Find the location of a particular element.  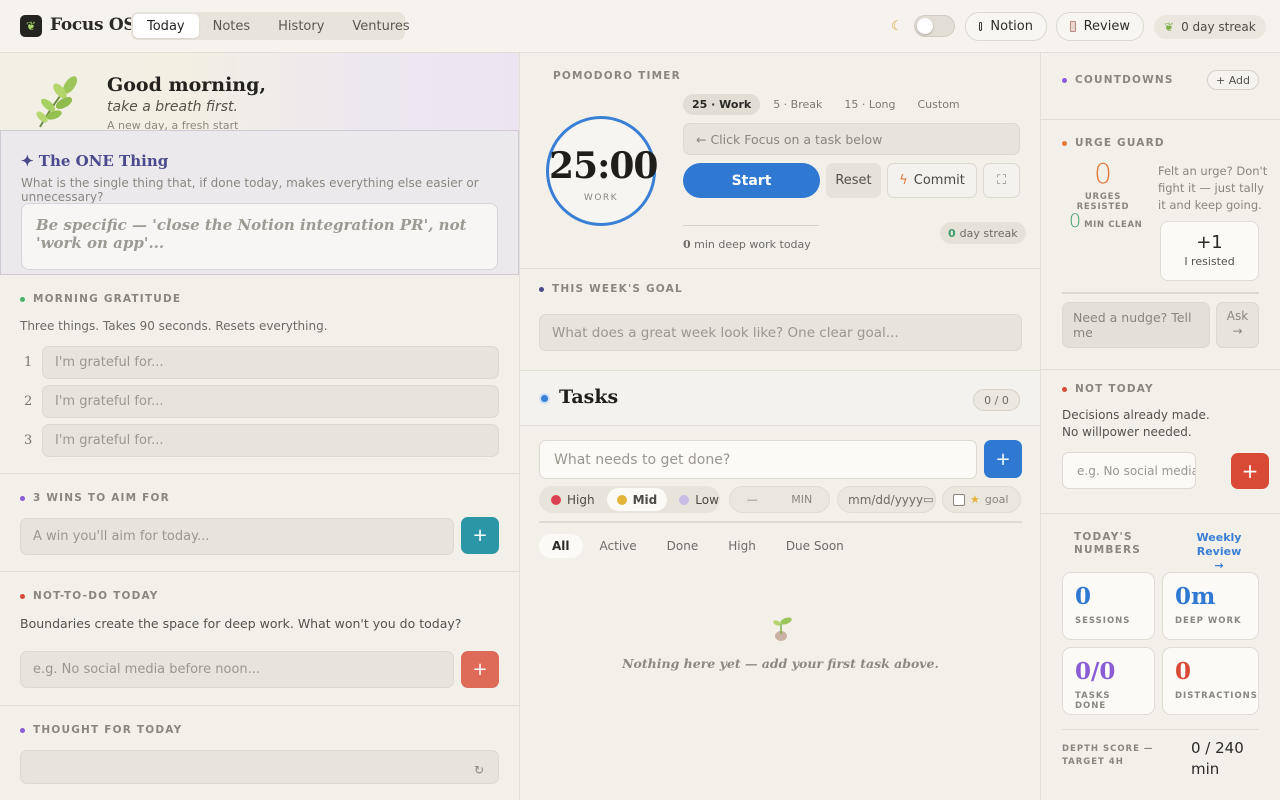

numbers-label-line1: TODAY'S is located at coordinates (1103, 537).